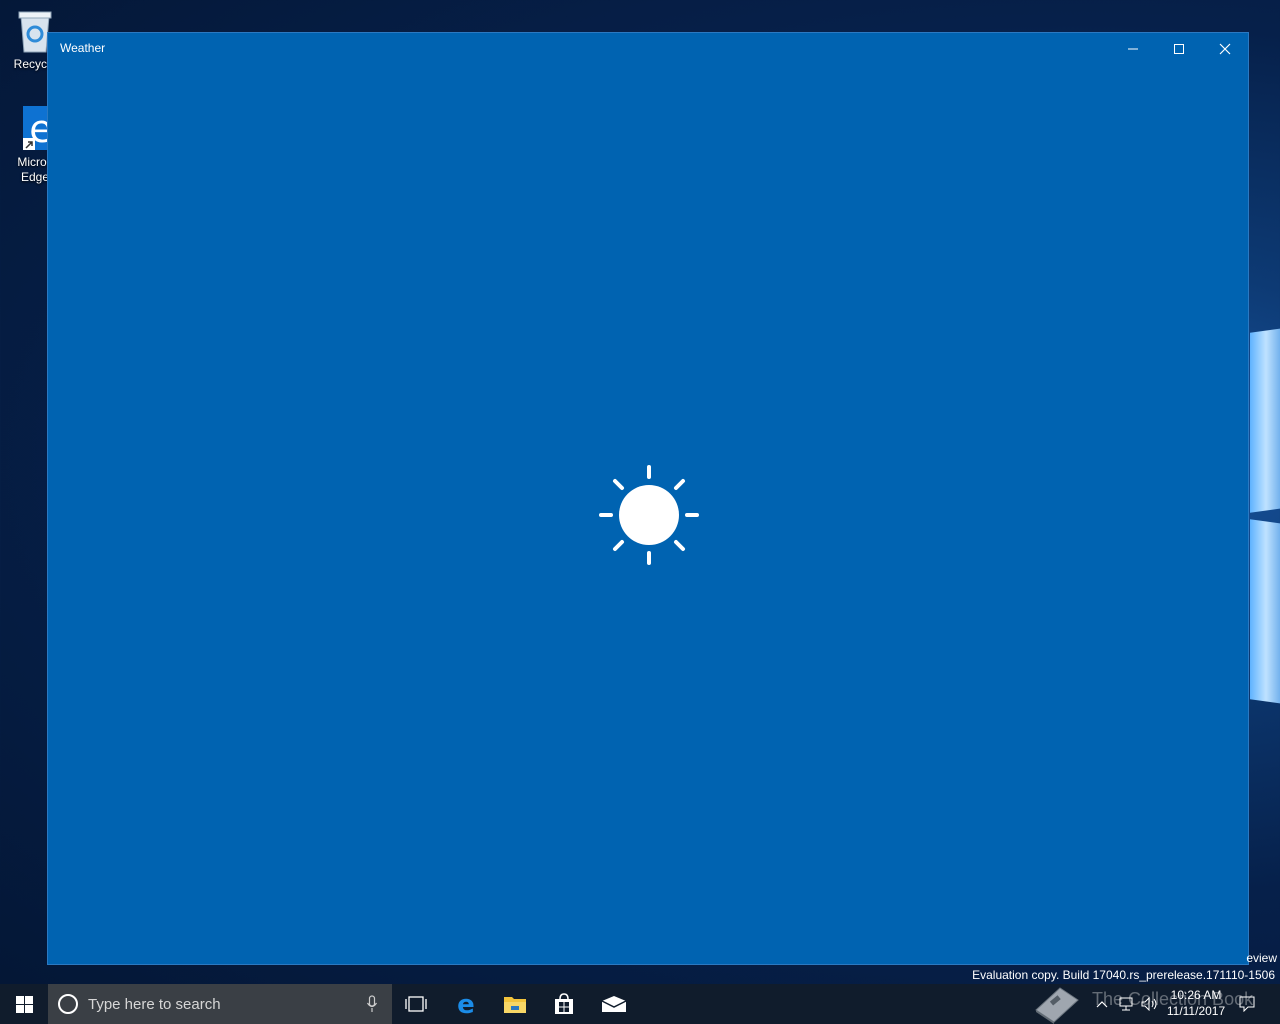  I want to click on edge-icon: e, so click(466, 1004).